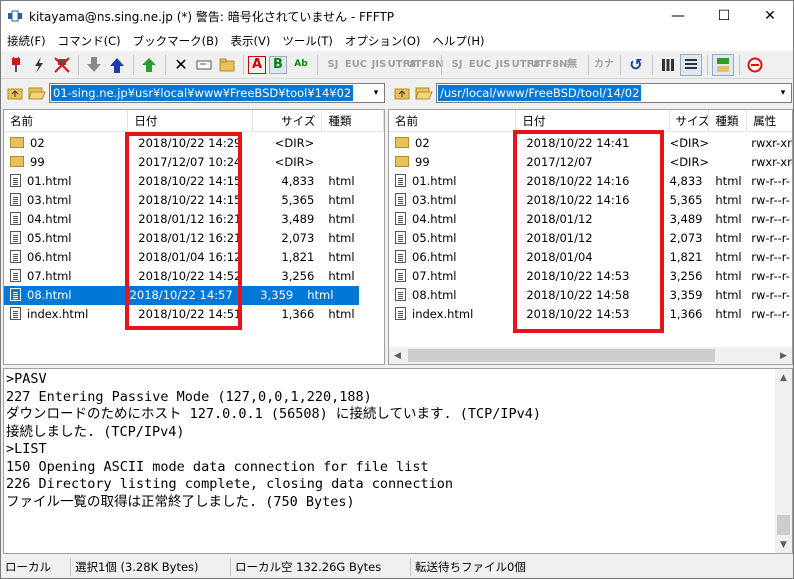  What do you see at coordinates (452, 276) in the screenshot?
I see `file-name-cell: 07.html` at bounding box center [452, 276].